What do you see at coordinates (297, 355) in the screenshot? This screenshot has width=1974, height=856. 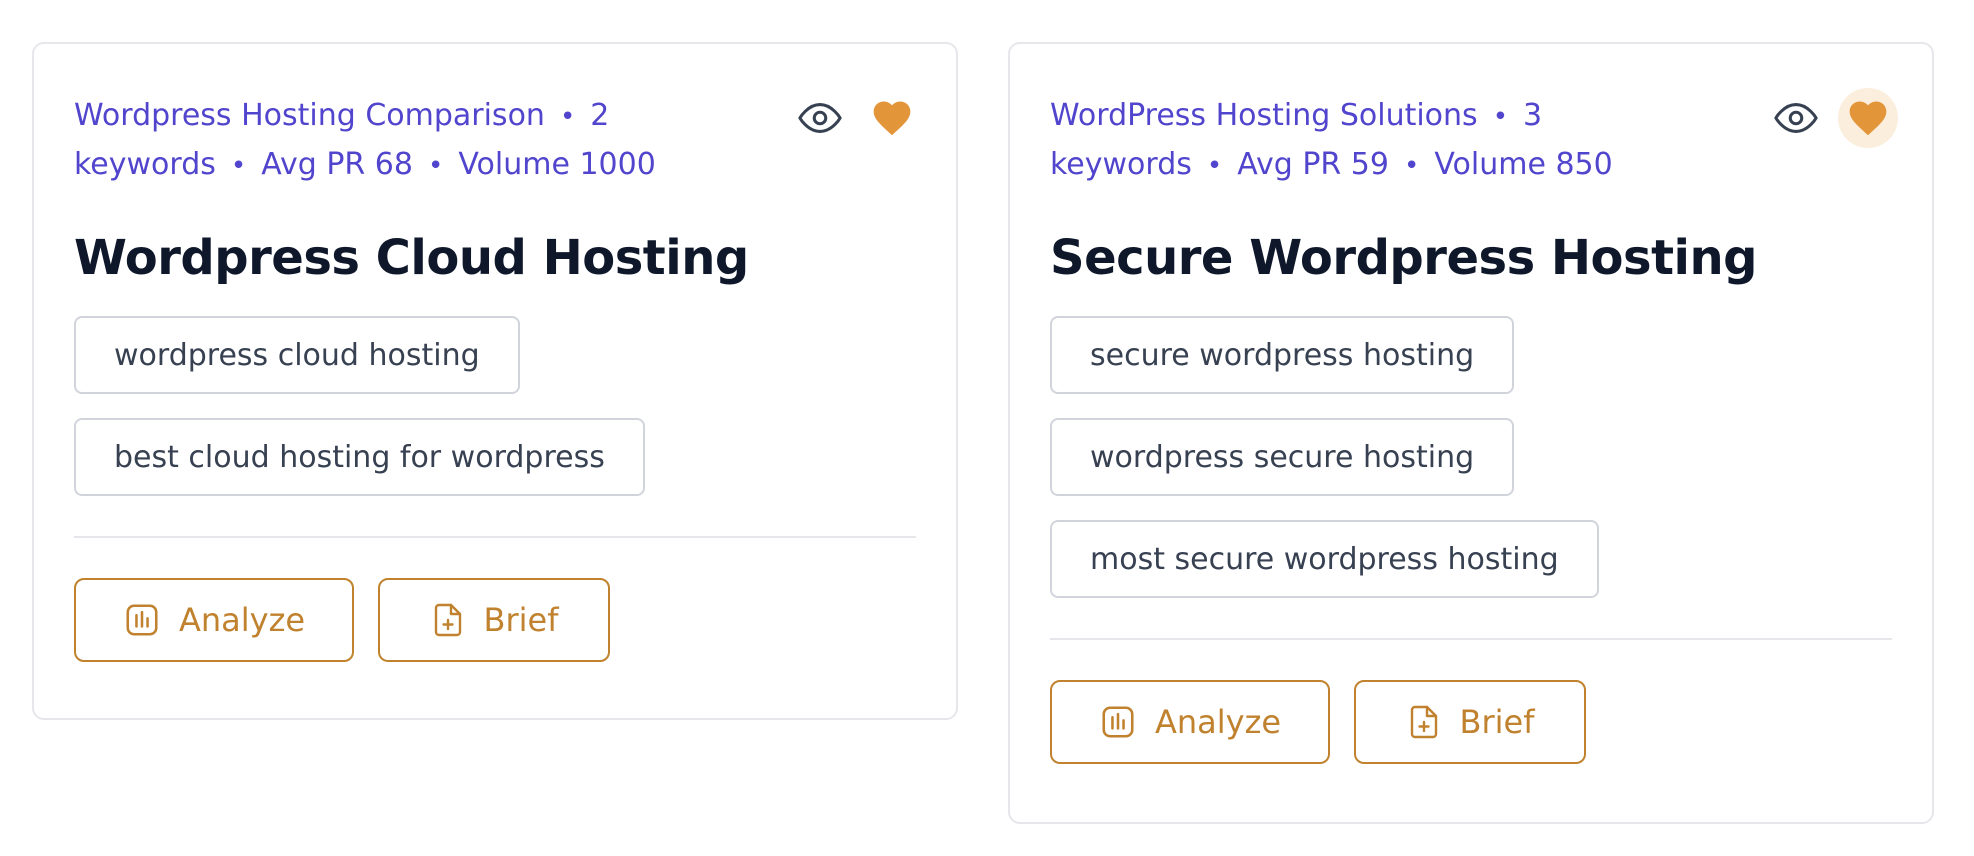 I see `keyword-chip: wordpress cloud hosting` at bounding box center [297, 355].